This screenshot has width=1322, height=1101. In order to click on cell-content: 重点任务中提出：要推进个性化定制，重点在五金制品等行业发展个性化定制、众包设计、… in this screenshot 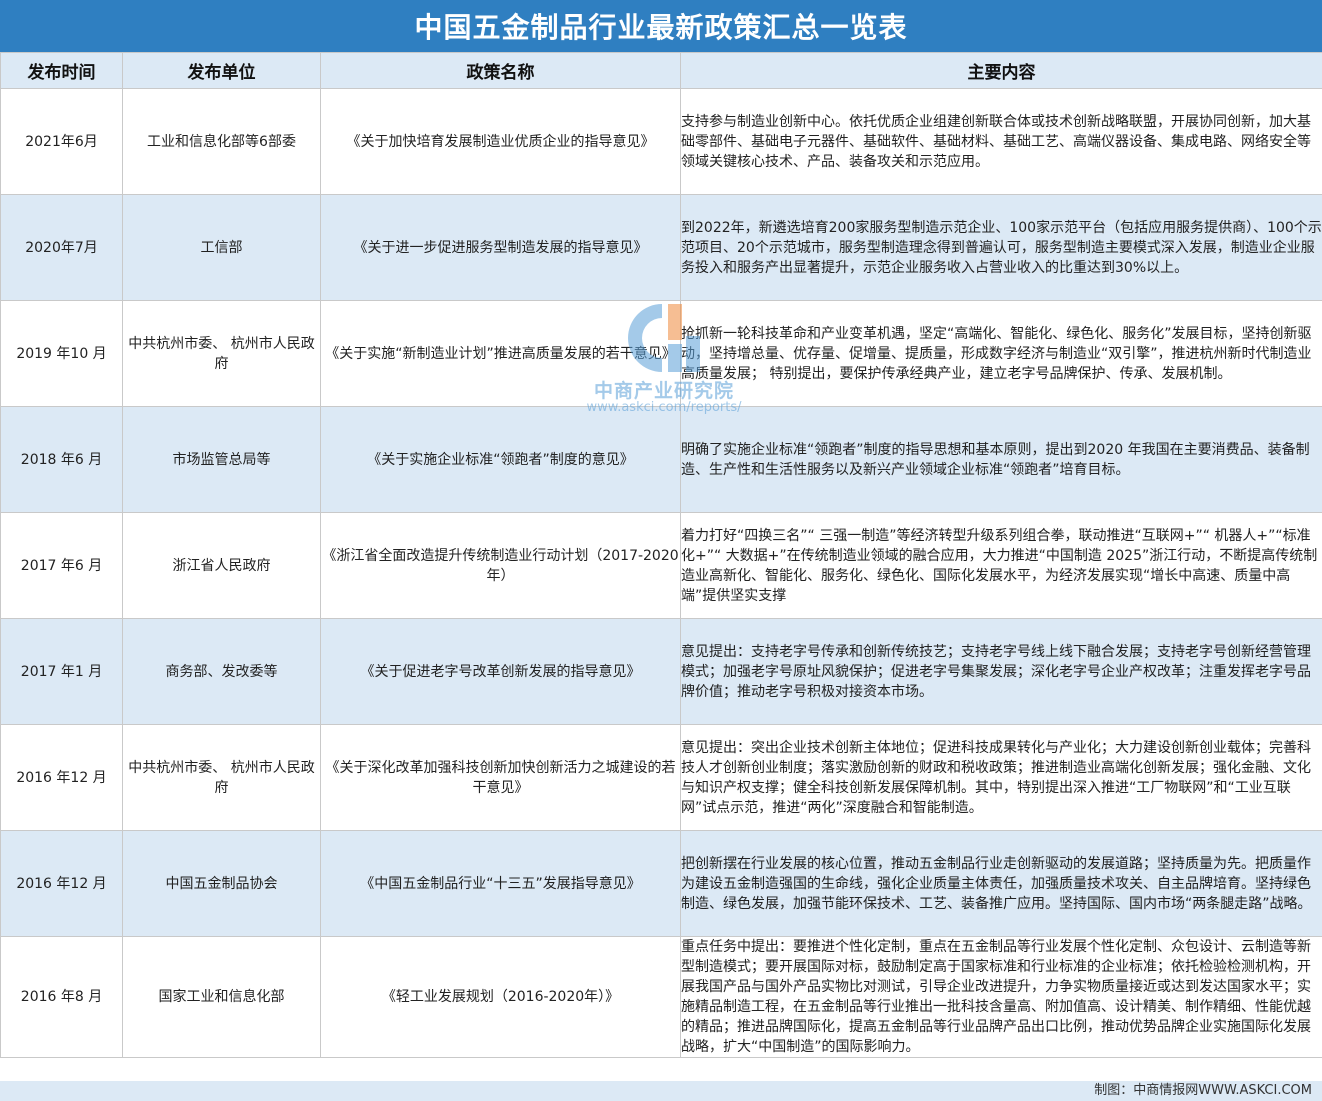, I will do `click(1001, 997)`.